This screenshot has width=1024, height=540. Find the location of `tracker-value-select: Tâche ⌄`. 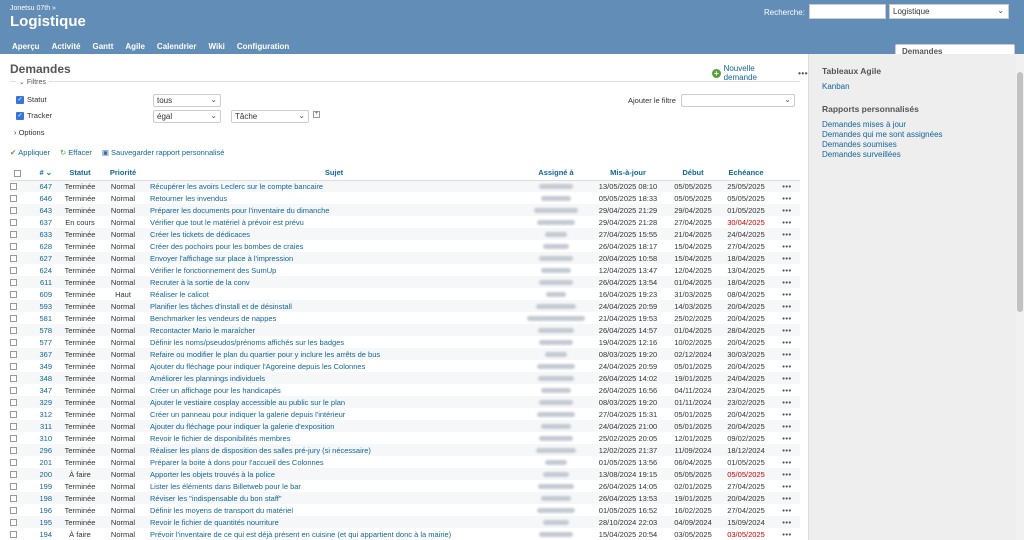

tracker-value-select: Tâche ⌄ is located at coordinates (270, 116).